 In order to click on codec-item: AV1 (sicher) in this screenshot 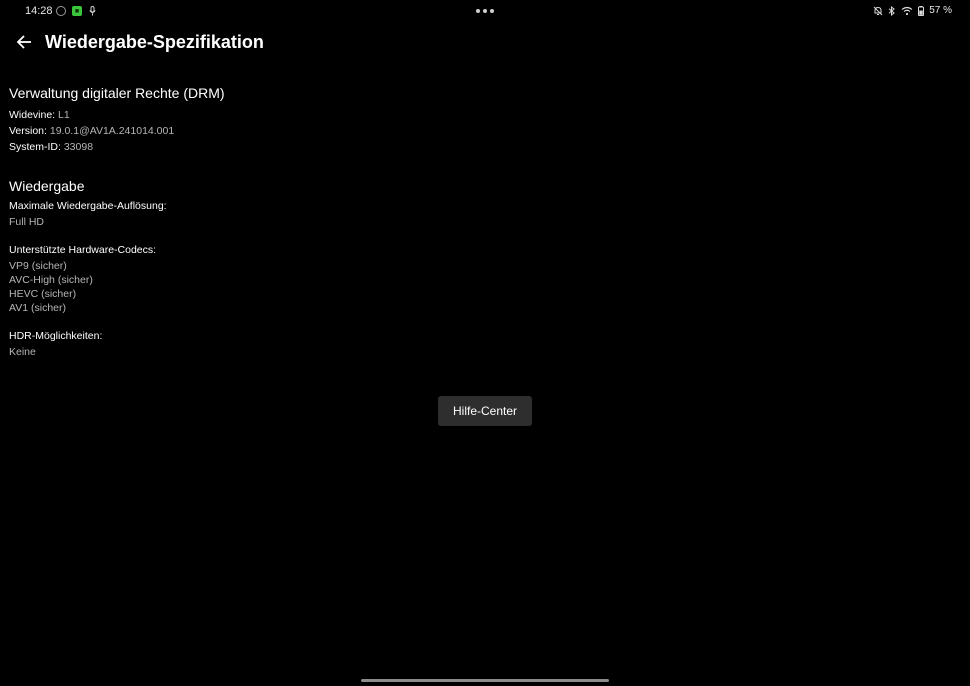, I will do `click(37, 308)`.